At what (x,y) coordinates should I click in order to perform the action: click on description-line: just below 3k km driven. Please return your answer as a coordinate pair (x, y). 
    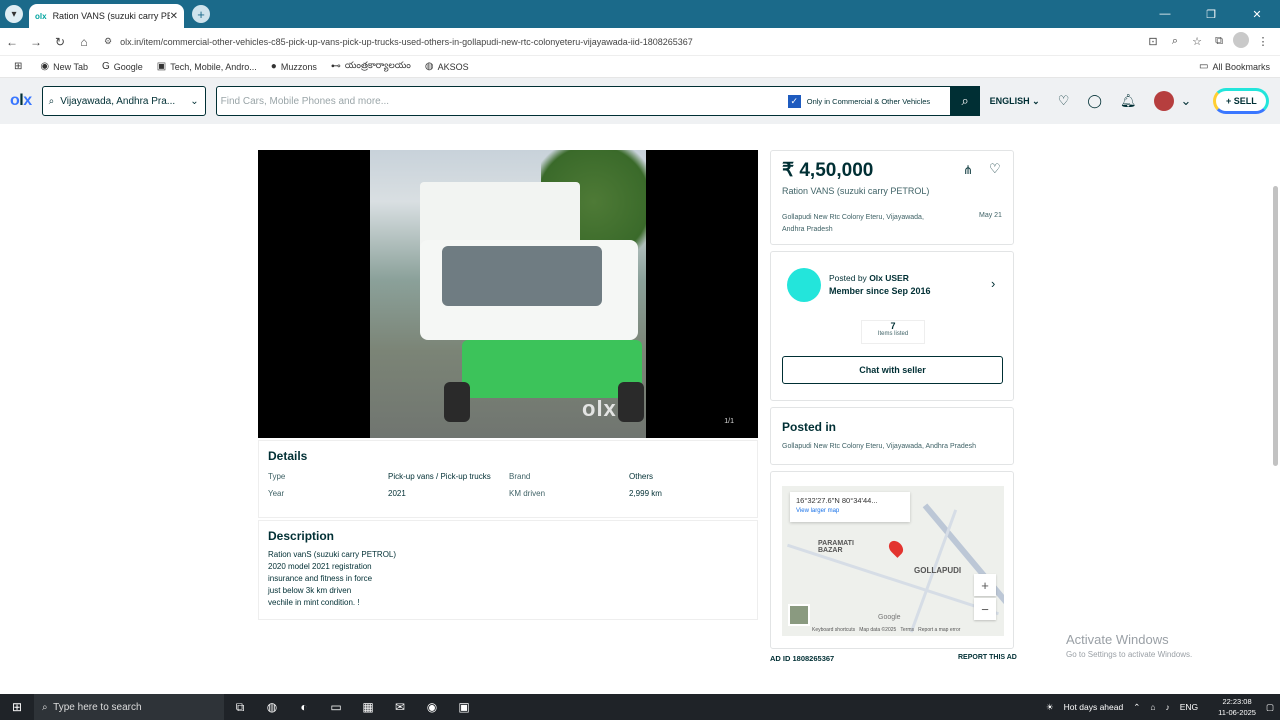
    Looking at the image, I should click on (310, 590).